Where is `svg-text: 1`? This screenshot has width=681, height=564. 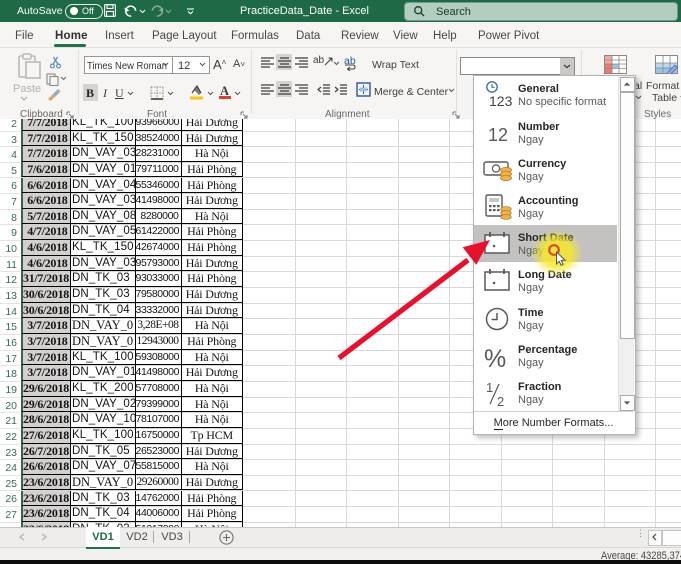 svg-text: 1 is located at coordinates (489, 387).